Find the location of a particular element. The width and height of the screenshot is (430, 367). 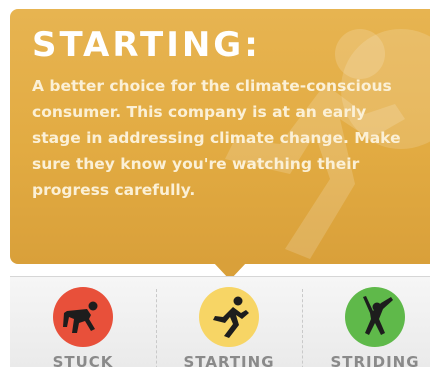

stage-starting: STARTING is located at coordinates (229, 322).